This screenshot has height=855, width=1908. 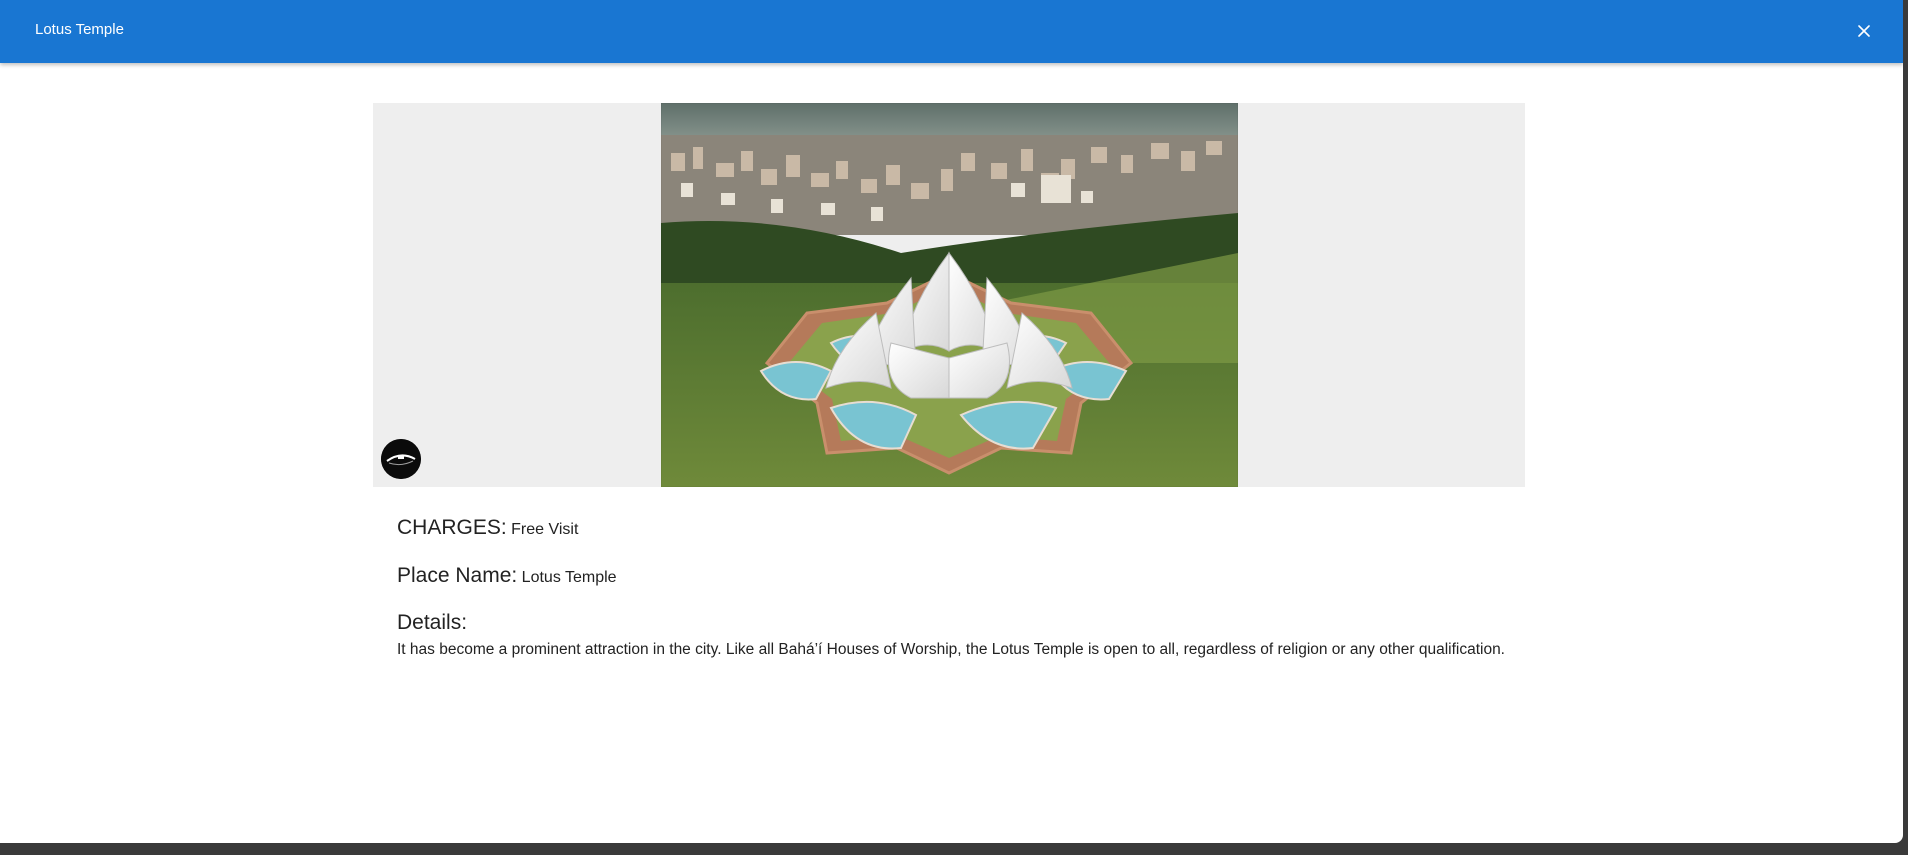 I want to click on app-bar: Lotus Temple, so click(x=951, y=31).